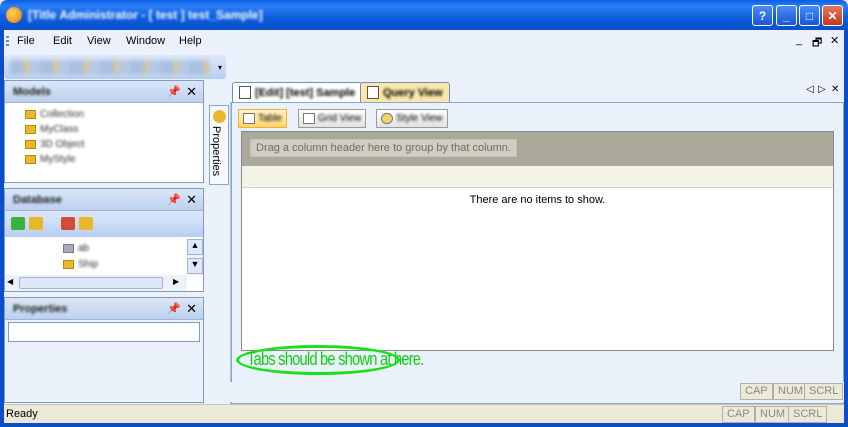 This screenshot has height=427, width=848. What do you see at coordinates (219, 145) in the screenshot?
I see `properties-side-tab: Properties` at bounding box center [219, 145].